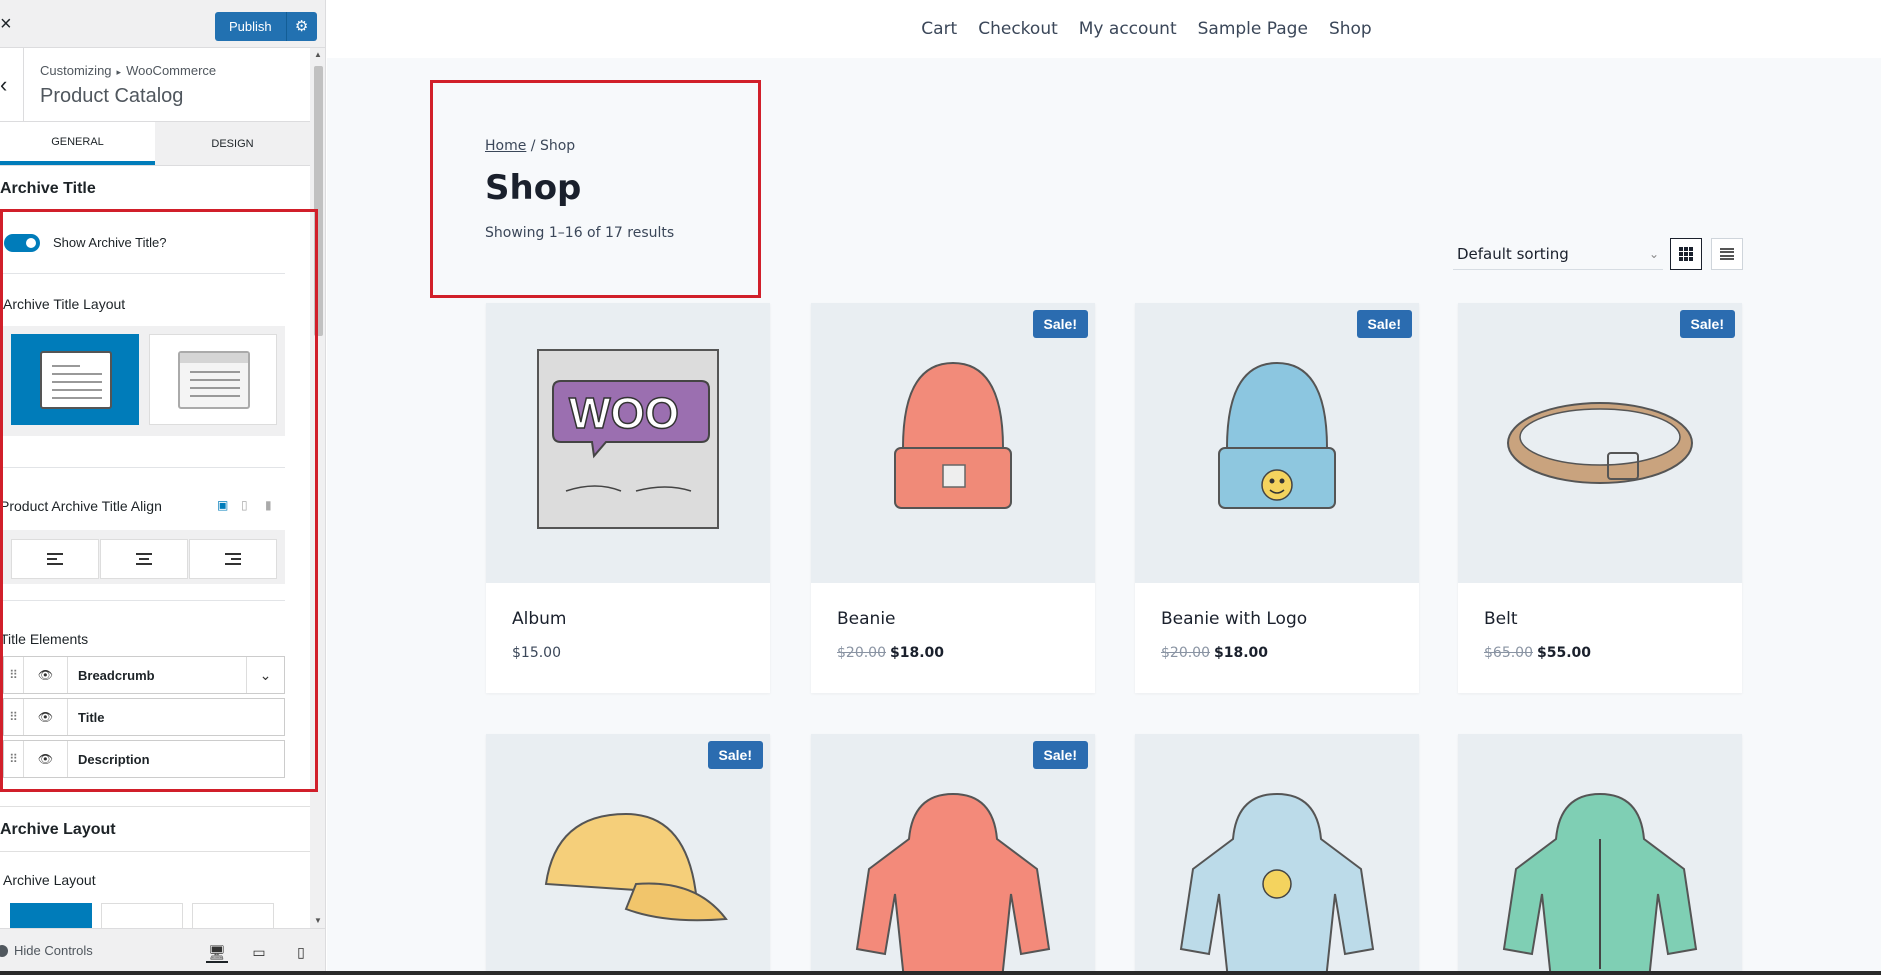 The image size is (1881, 975). What do you see at coordinates (1277, 883) in the screenshot?
I see `hoodie-logo-icon` at bounding box center [1277, 883].